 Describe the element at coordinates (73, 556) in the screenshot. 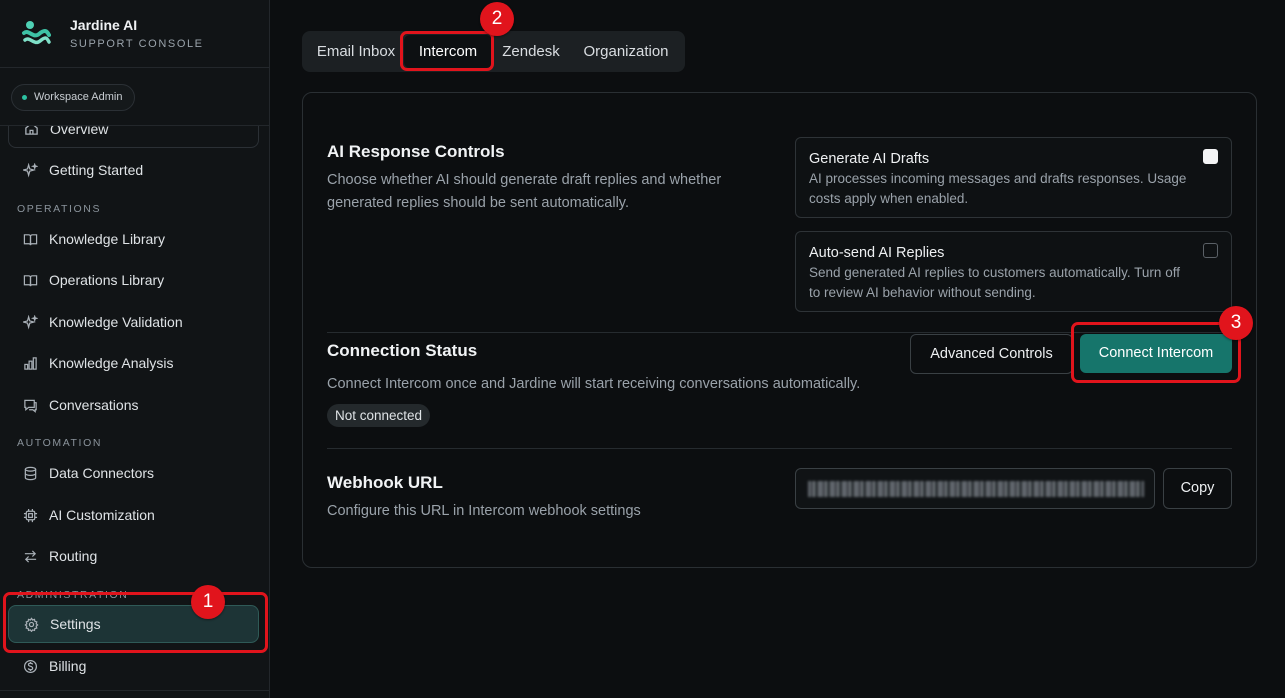

I see `sidebar-item-label: Routing` at that location.